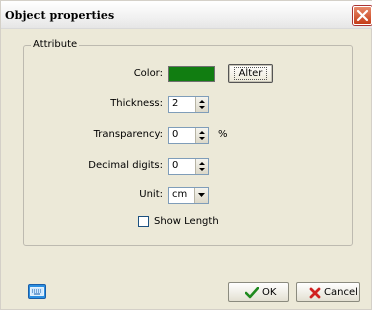 The height and width of the screenshot is (310, 372). Describe the element at coordinates (188, 104) in the screenshot. I see `thickness-spinner: 2` at that location.